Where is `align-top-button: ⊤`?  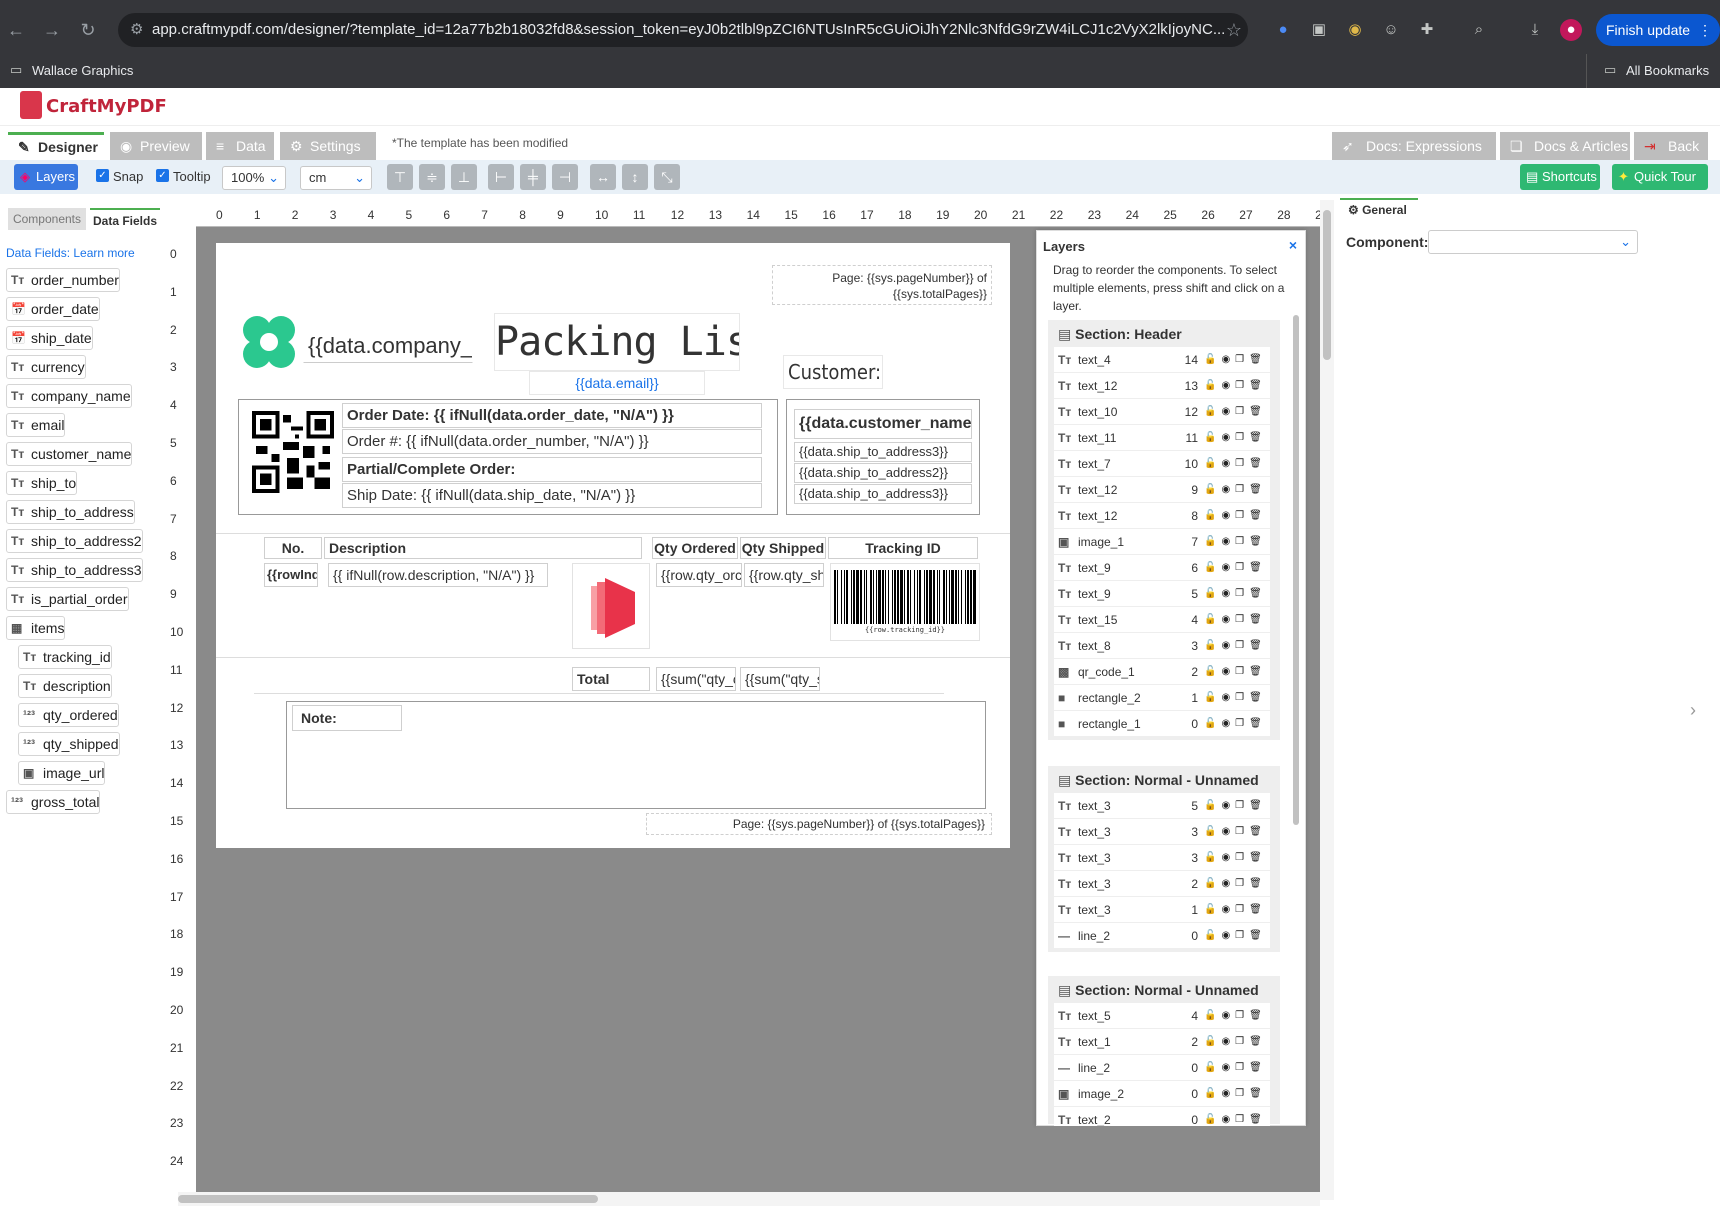 align-top-button: ⊤ is located at coordinates (400, 177).